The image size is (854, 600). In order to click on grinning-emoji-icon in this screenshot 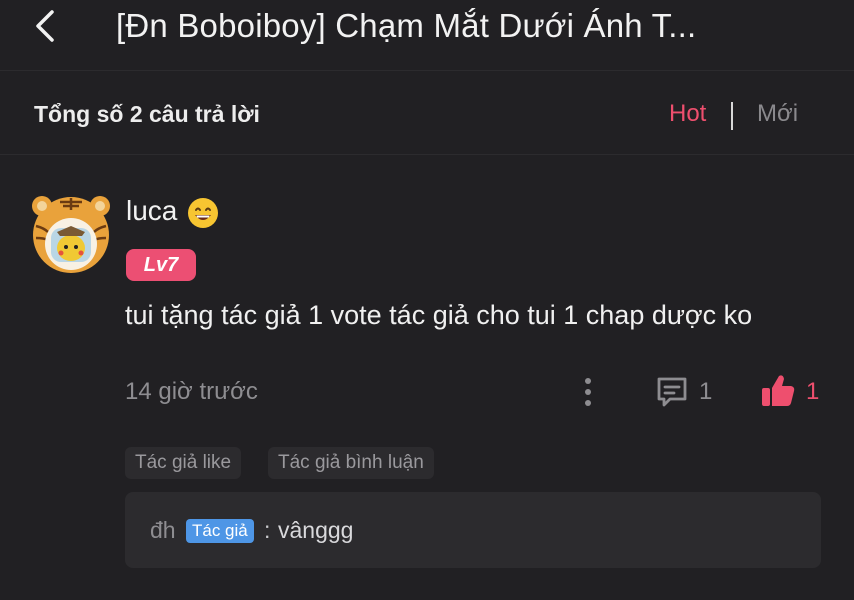, I will do `click(203, 213)`.